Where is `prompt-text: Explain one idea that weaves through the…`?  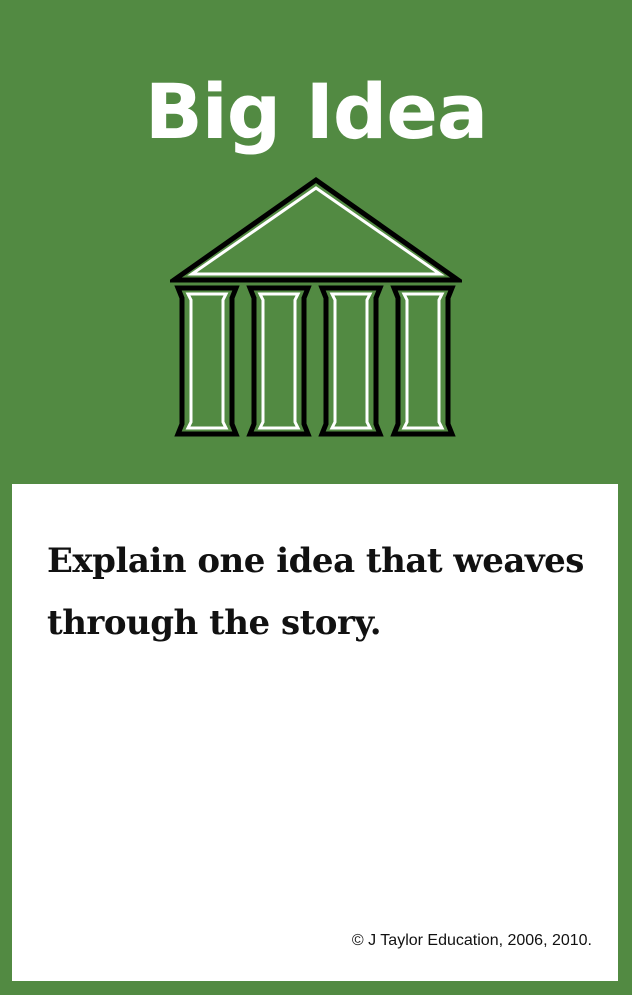 prompt-text: Explain one idea that weaves through the… is located at coordinates (315, 592).